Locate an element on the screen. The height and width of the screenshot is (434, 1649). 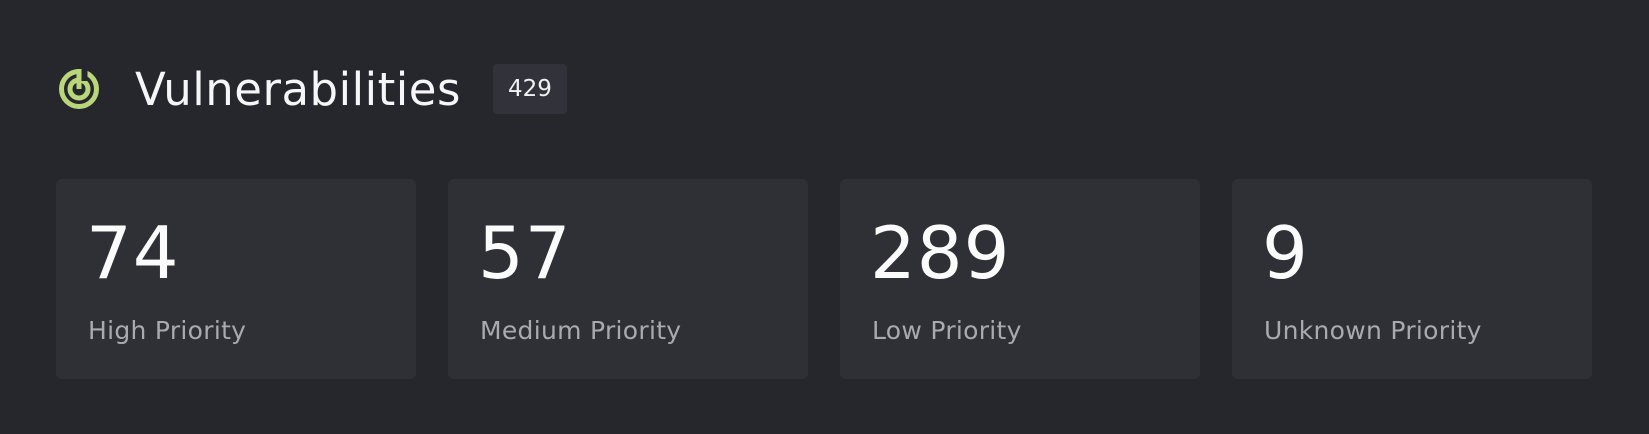
medium-priority-label: Medium Priority is located at coordinates (581, 330).